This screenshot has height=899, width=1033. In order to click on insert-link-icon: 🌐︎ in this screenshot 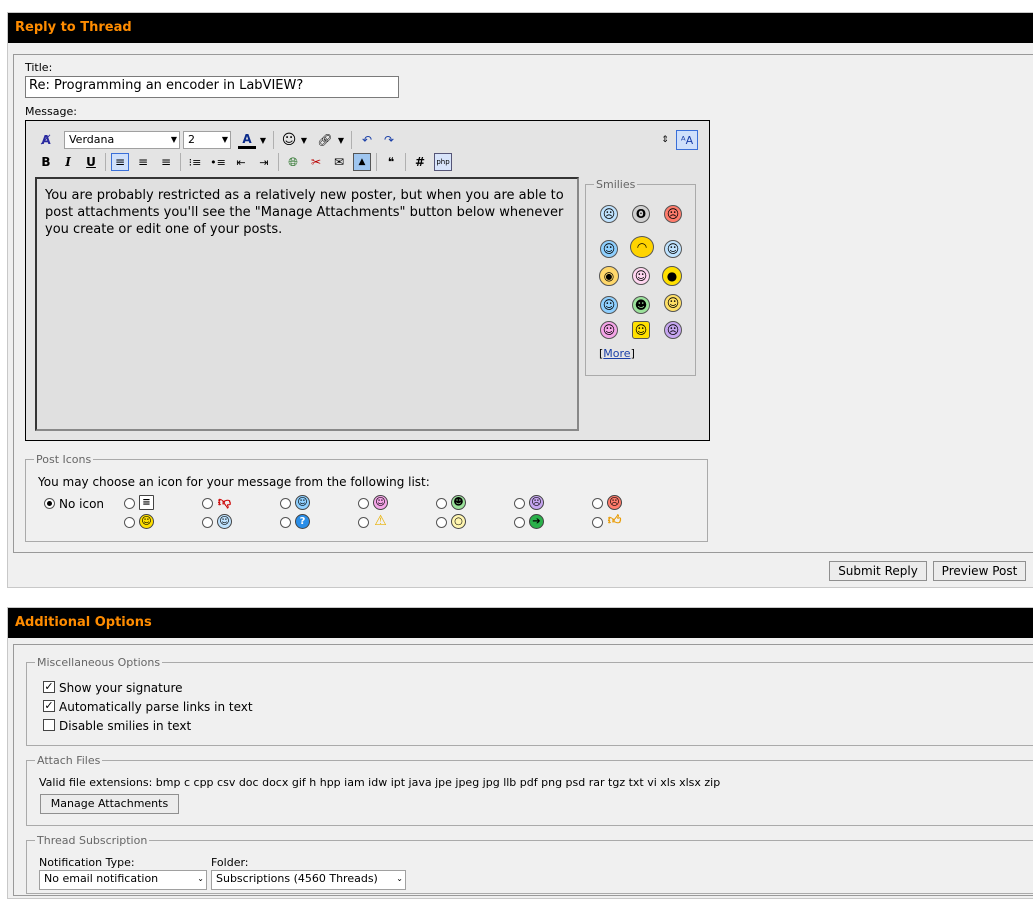, I will do `click(293, 162)`.